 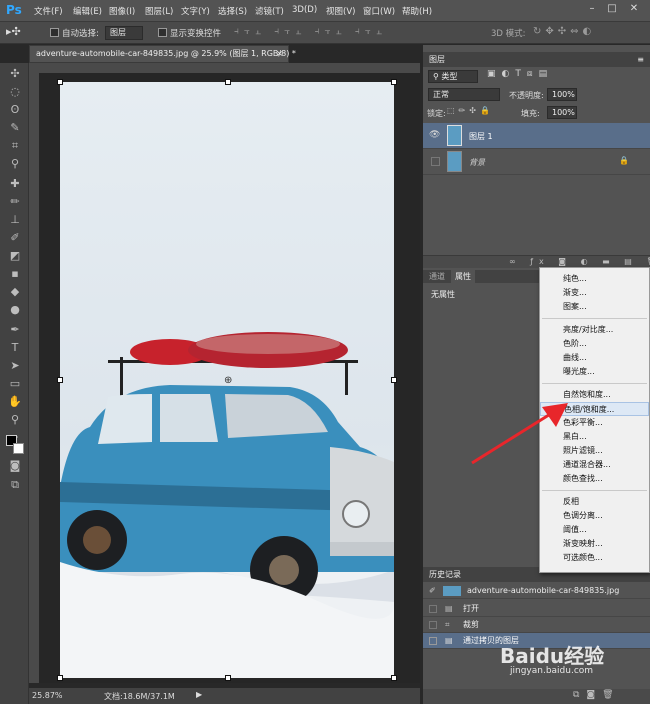 I want to click on fill-input: 100%, so click(x=562, y=112).